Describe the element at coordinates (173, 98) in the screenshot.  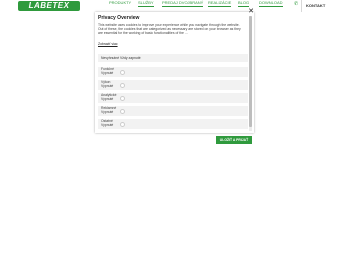
I see `category-row: Analytické Vypnuté` at that location.